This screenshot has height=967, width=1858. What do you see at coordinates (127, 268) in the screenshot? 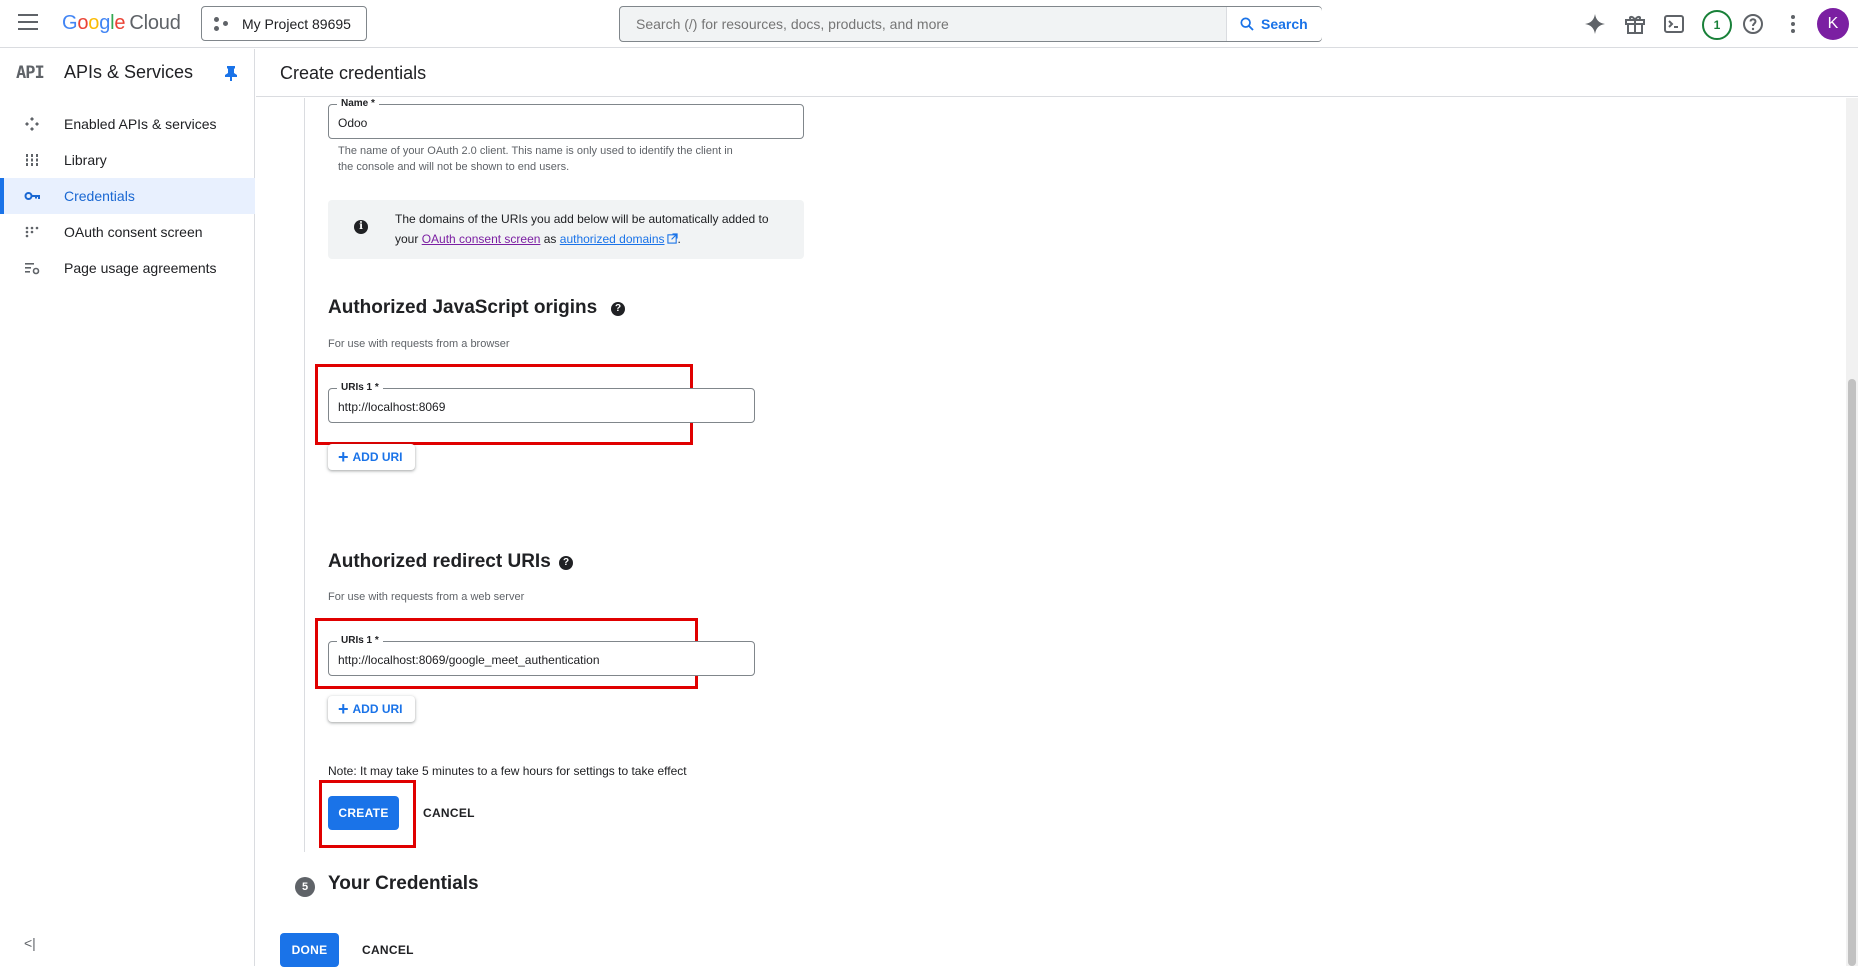
I see `sidebar-item-page-usage: Page usage agreements` at bounding box center [127, 268].